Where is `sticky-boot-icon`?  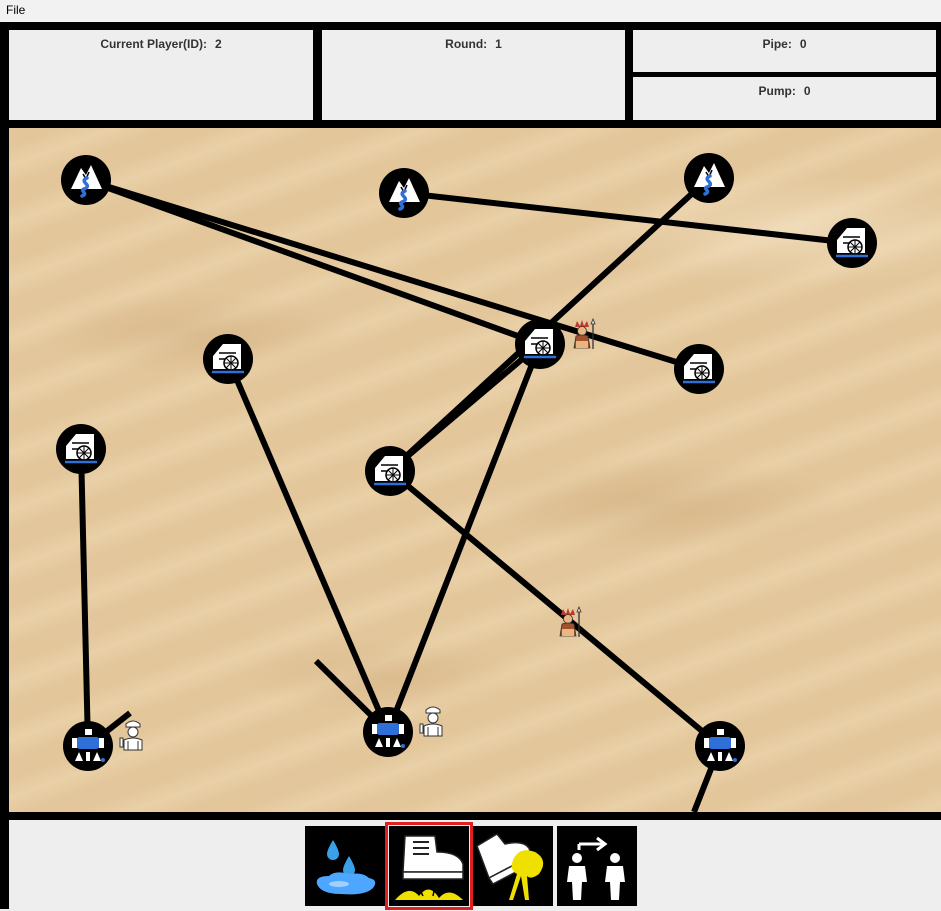 sticky-boot-icon is located at coordinates (510, 866).